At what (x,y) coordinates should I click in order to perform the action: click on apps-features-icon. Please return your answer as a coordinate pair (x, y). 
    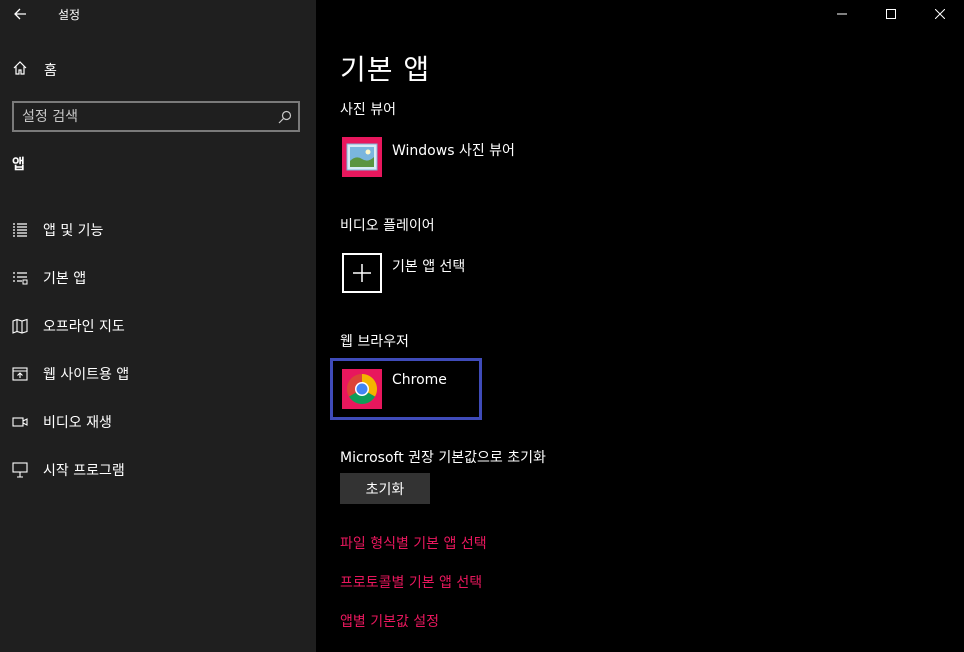
    Looking at the image, I should click on (20, 230).